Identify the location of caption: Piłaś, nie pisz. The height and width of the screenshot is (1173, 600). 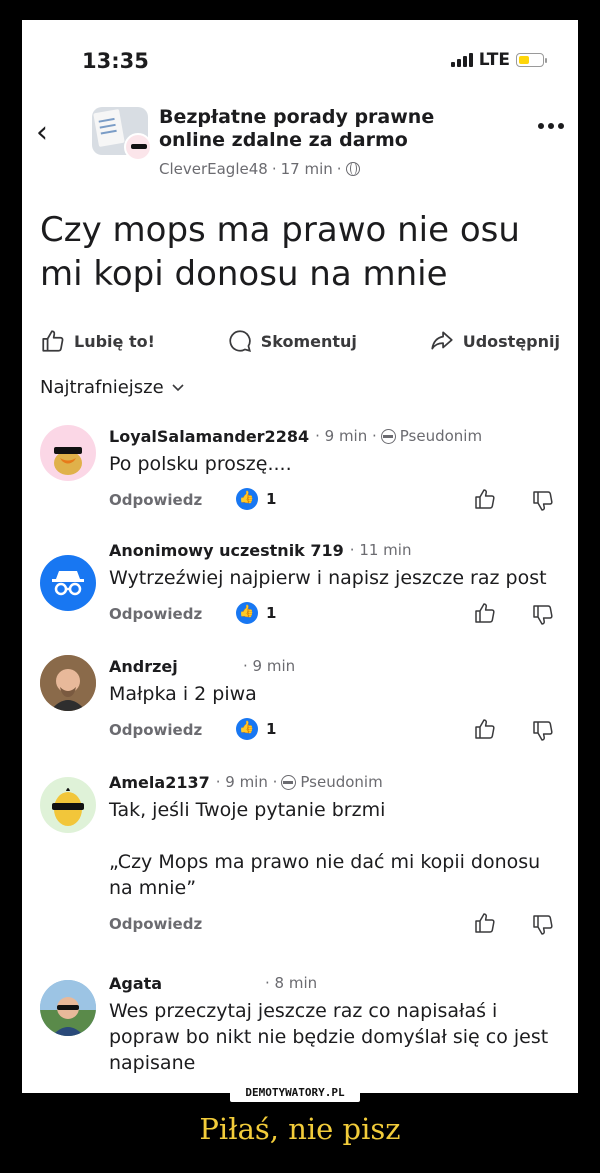
(300, 1129).